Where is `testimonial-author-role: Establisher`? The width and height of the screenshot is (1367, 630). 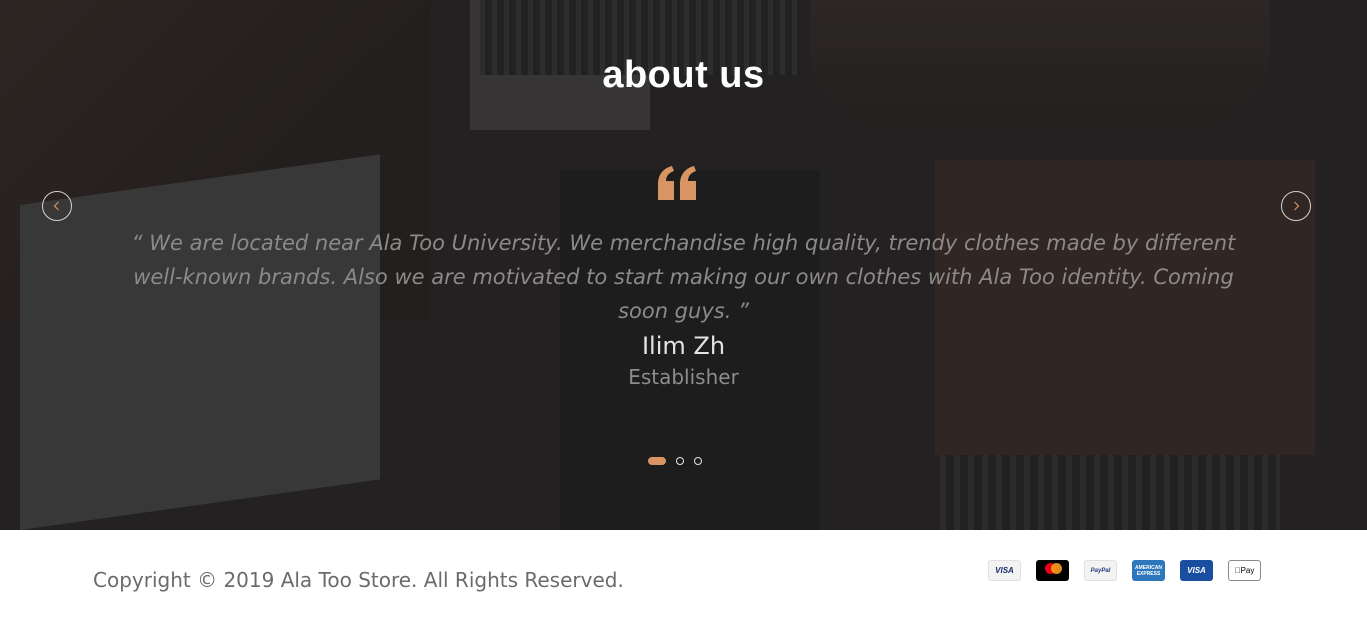 testimonial-author-role: Establisher is located at coordinates (683, 377).